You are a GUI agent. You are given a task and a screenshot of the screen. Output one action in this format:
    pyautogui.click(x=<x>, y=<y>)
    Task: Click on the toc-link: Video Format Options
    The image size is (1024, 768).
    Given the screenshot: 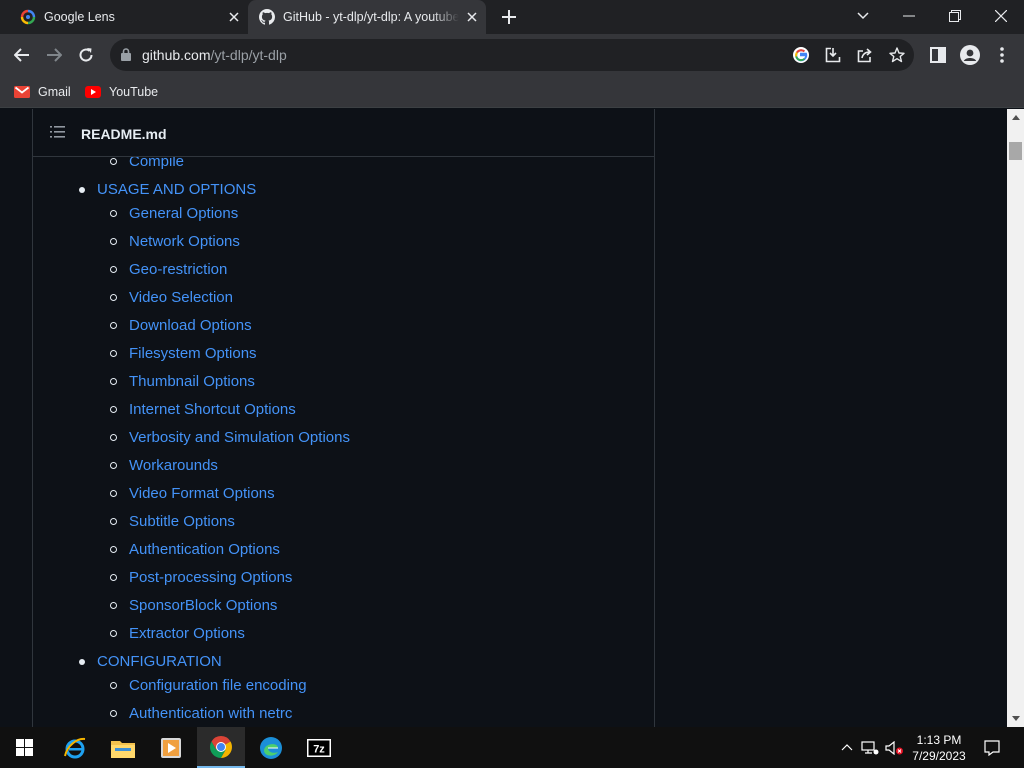 What is the action you would take?
    pyautogui.click(x=192, y=493)
    